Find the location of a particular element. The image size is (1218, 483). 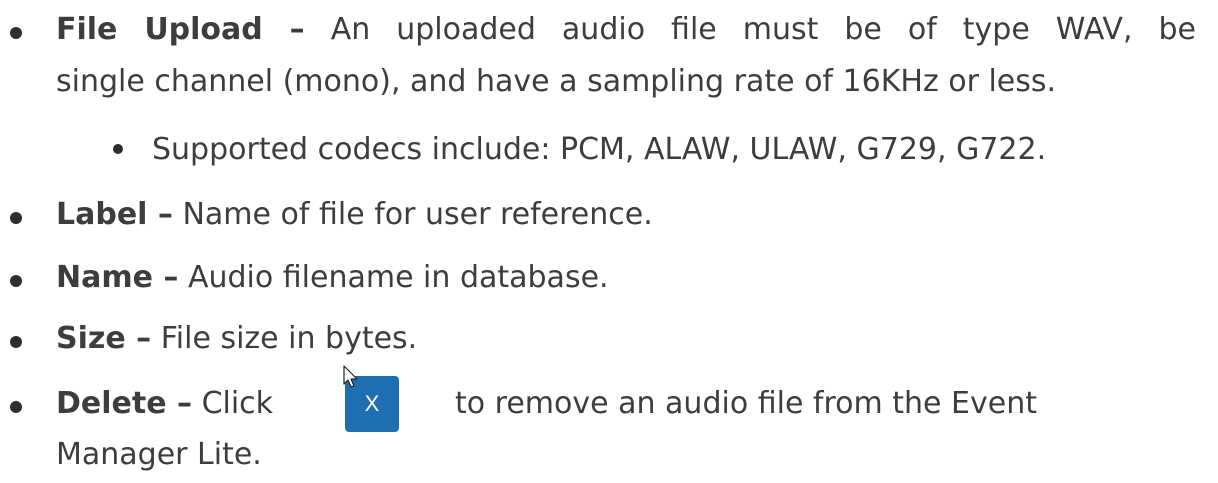

item-description: Name of file for user reference. is located at coordinates (417, 214).